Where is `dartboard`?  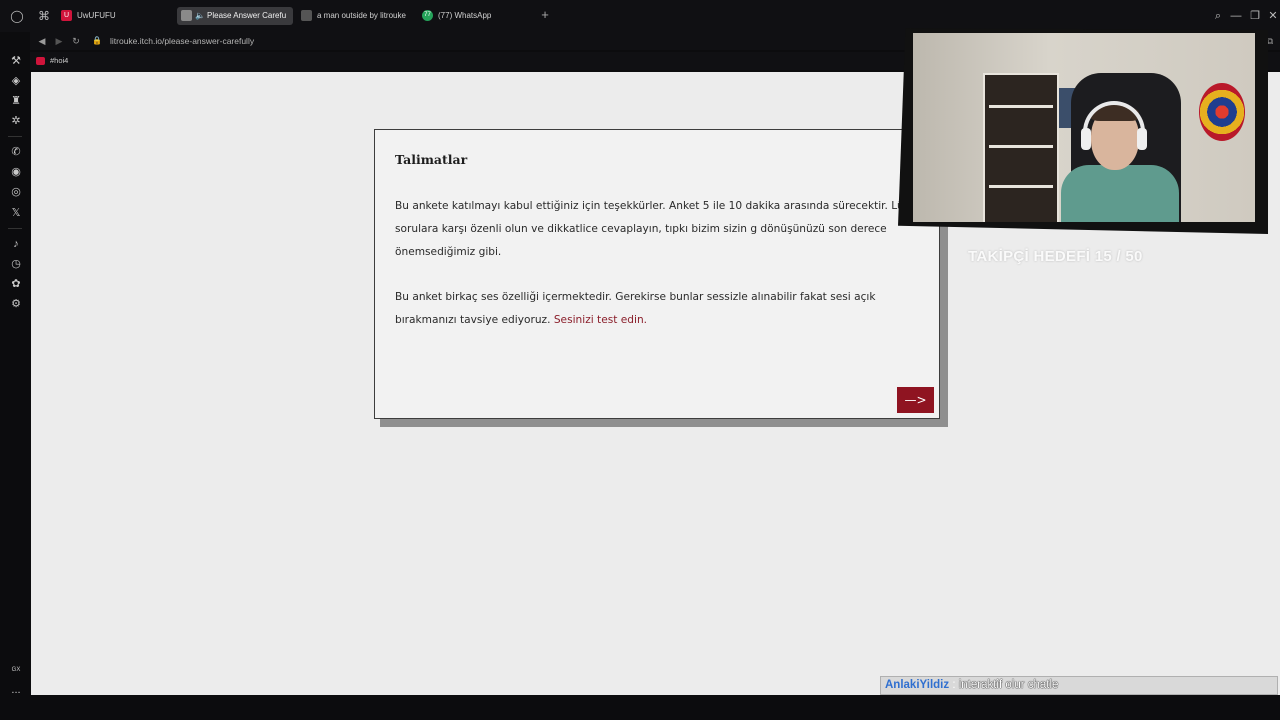 dartboard is located at coordinates (1222, 112).